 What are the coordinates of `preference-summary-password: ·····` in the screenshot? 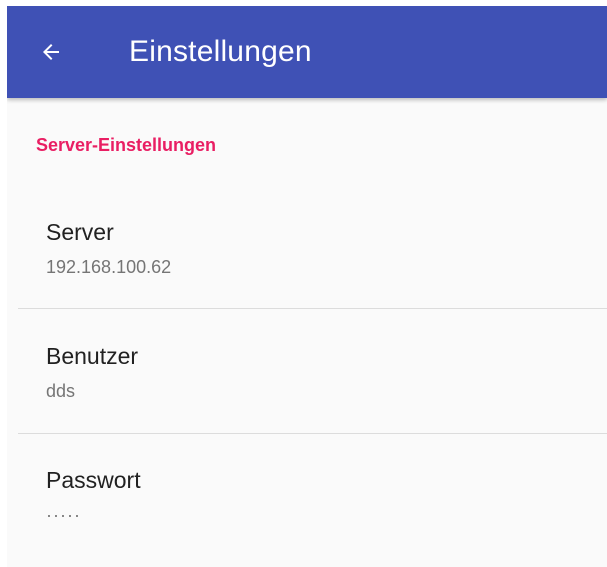 It's located at (63, 515).